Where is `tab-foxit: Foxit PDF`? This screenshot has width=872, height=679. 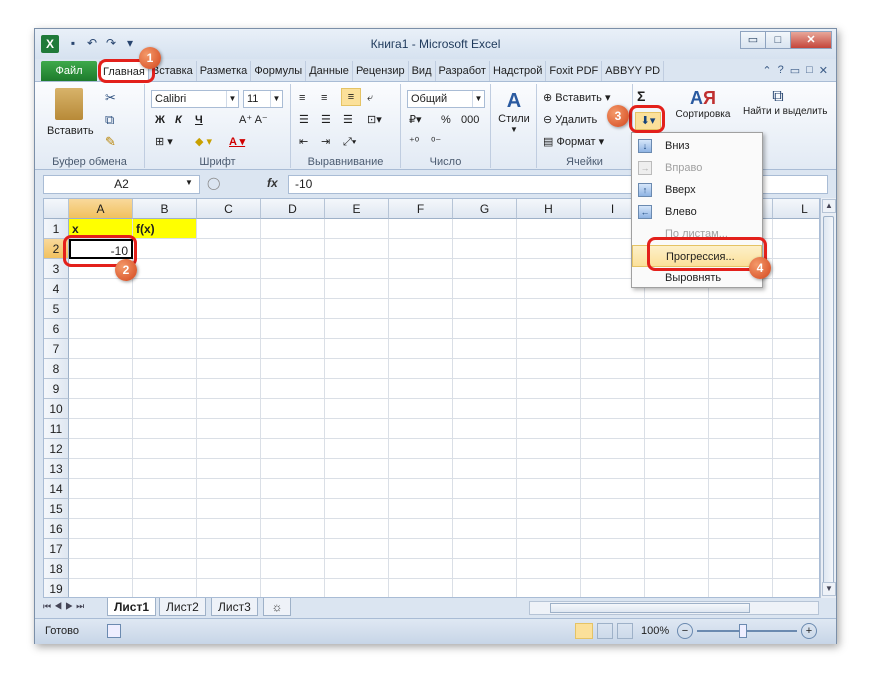
tab-foxit: Foxit PDF is located at coordinates (574, 71).